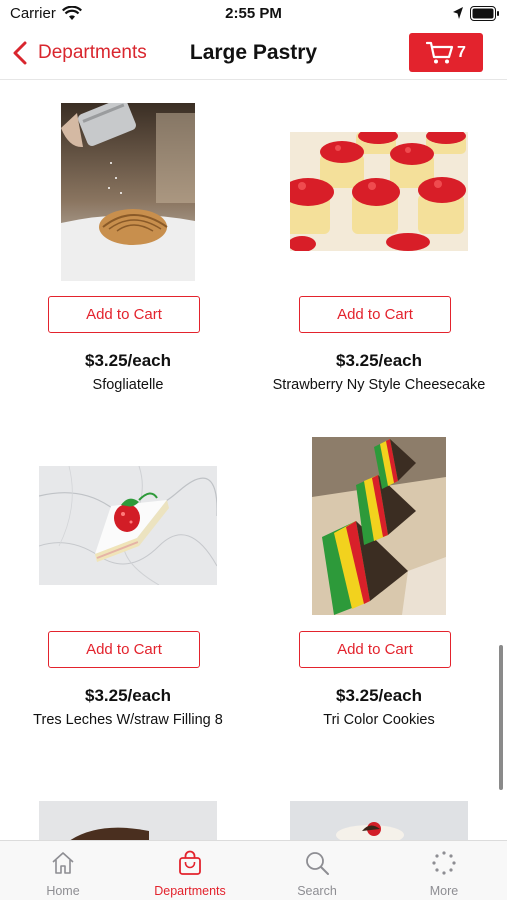  Describe the element at coordinates (440, 52) in the screenshot. I see `cart-icon` at that location.